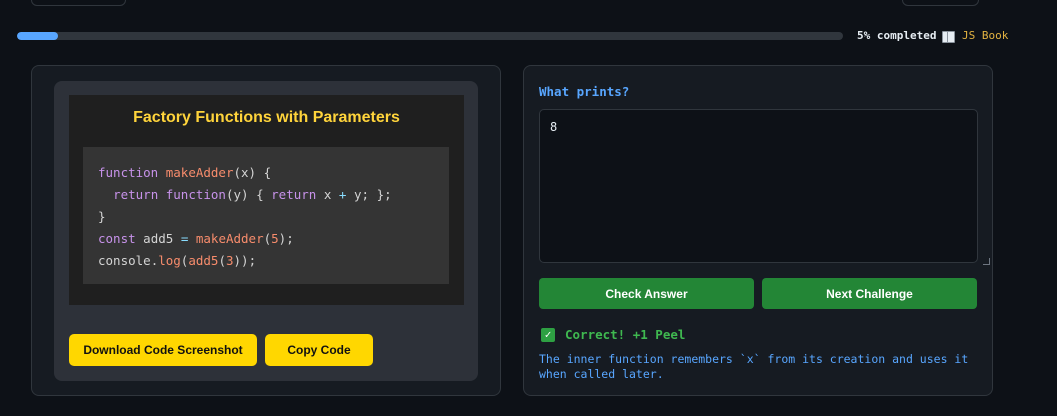 The image size is (1057, 416). Describe the element at coordinates (625, 334) in the screenshot. I see `feedback-text: Correct! +1 Peel` at that location.